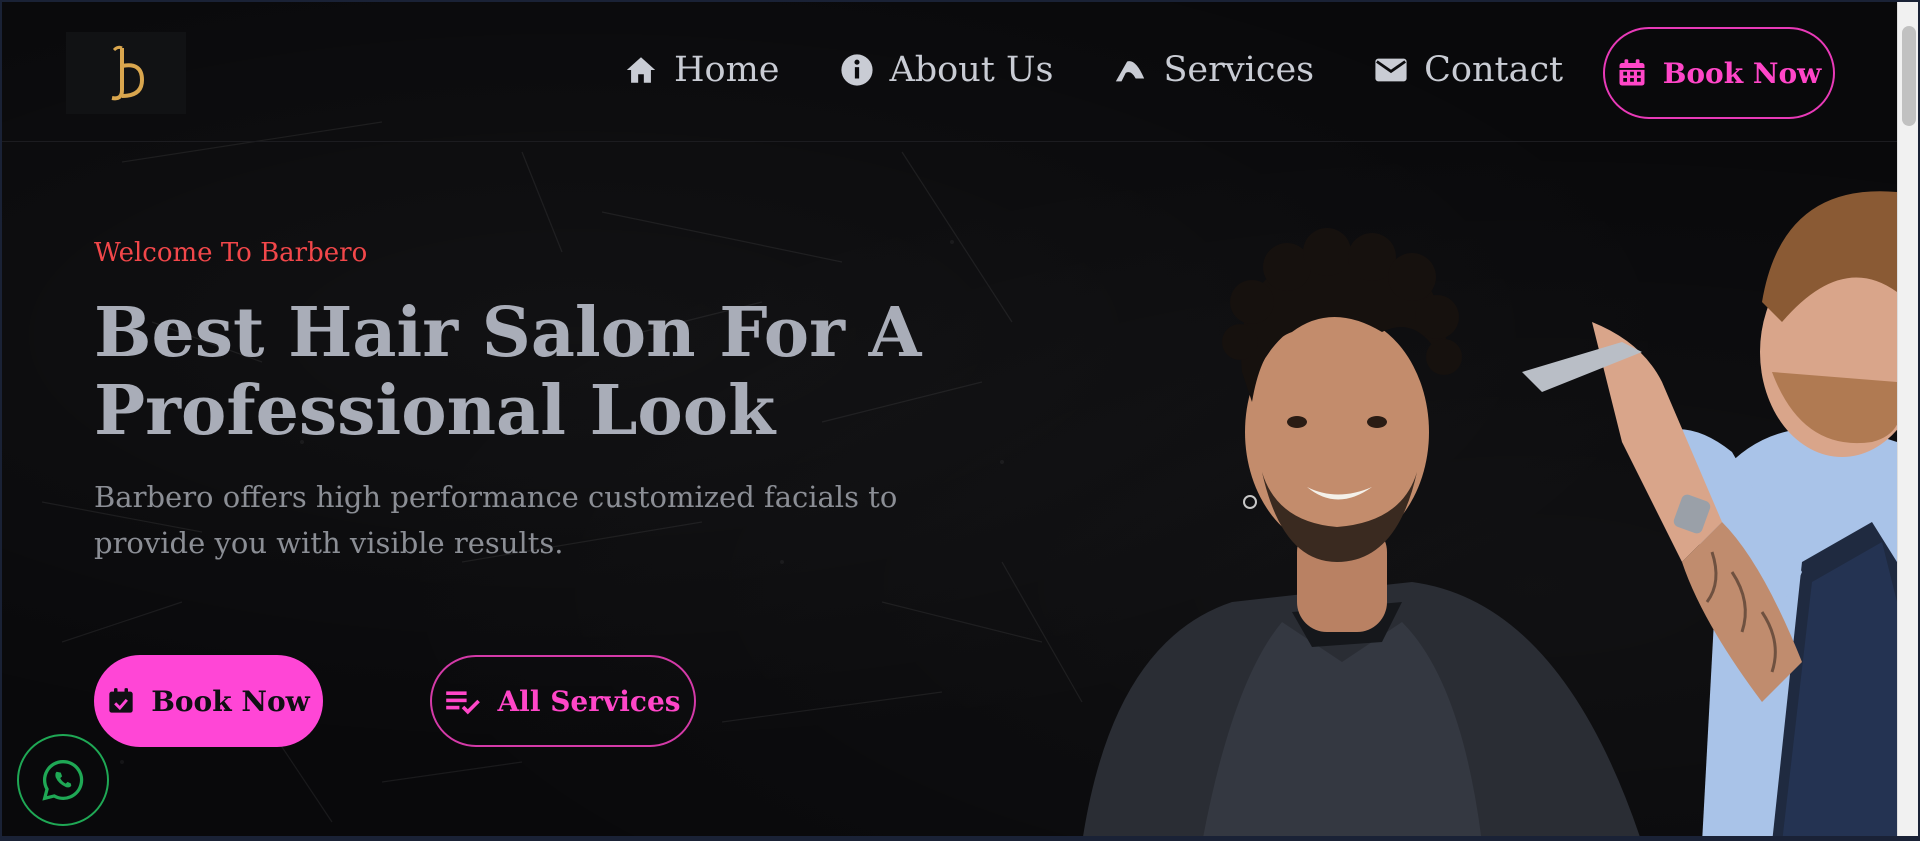 Image resolution: width=1920 pixels, height=841 pixels. I want to click on razor-icon, so click(1130, 71).